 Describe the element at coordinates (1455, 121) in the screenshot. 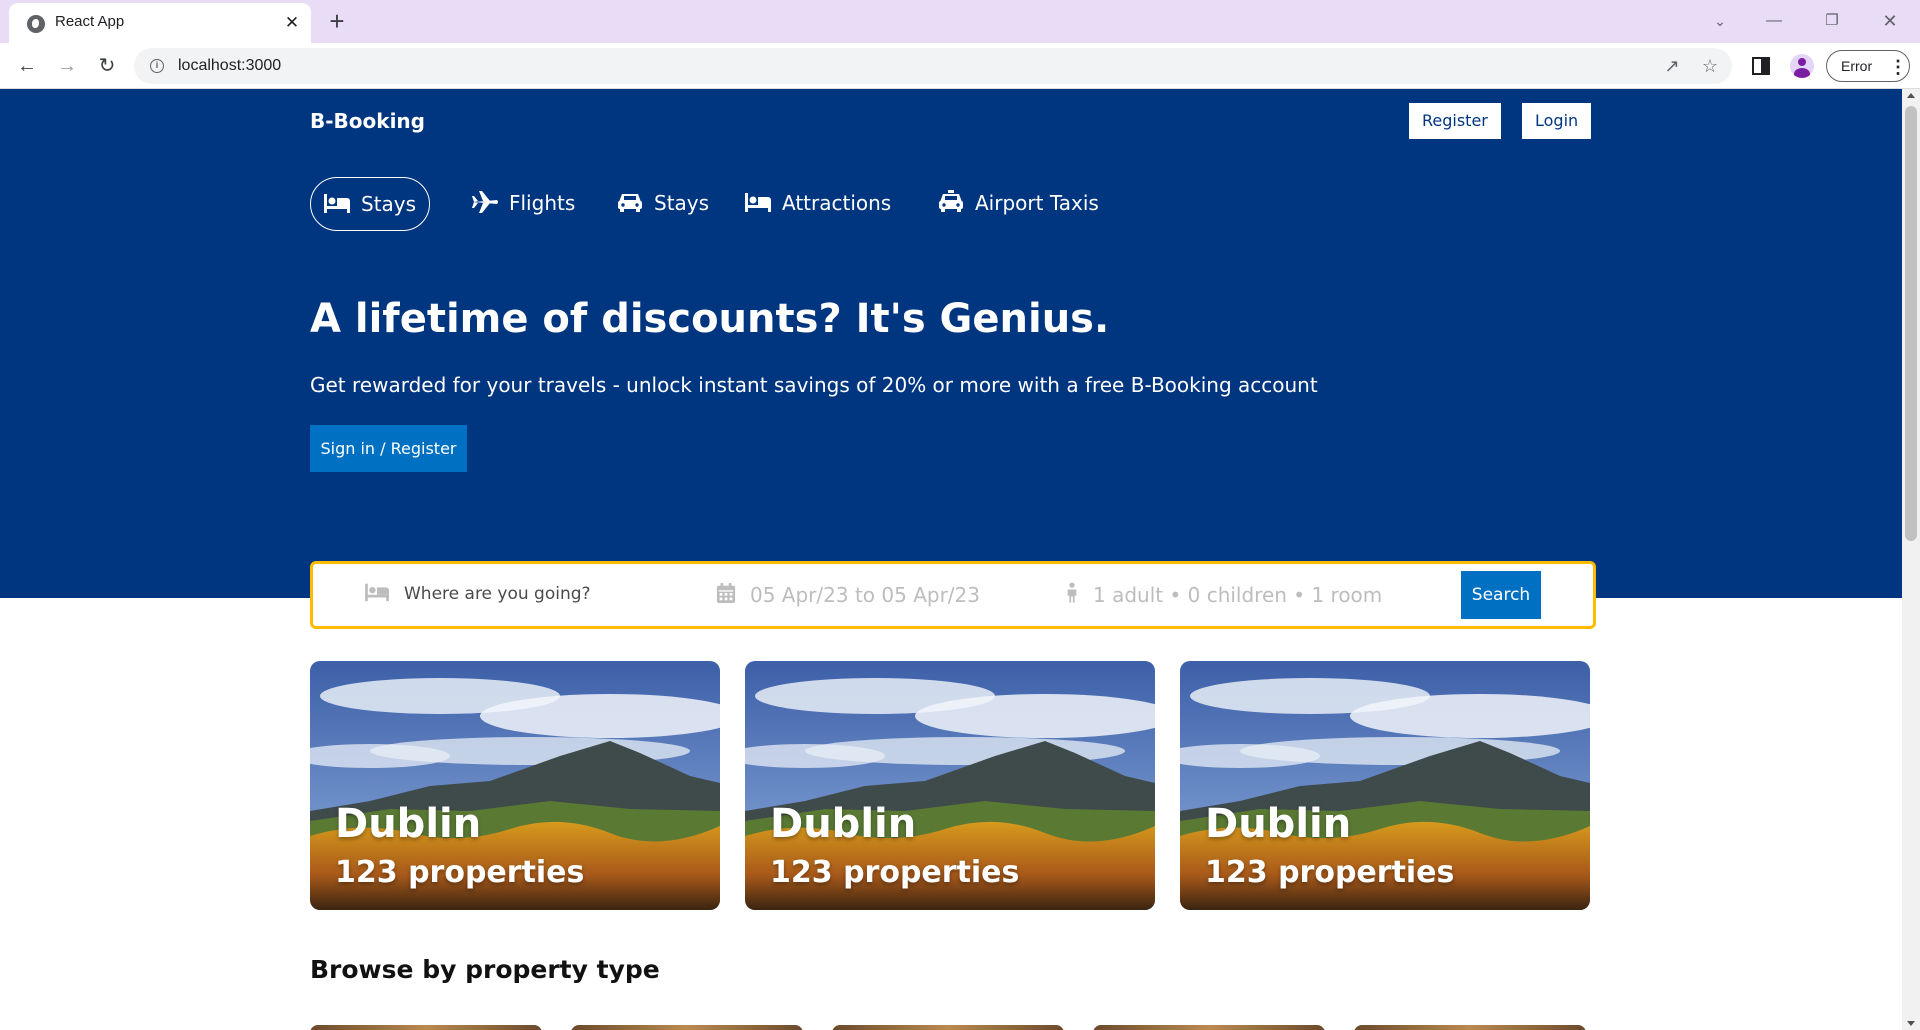

I see `register-button: Register` at that location.